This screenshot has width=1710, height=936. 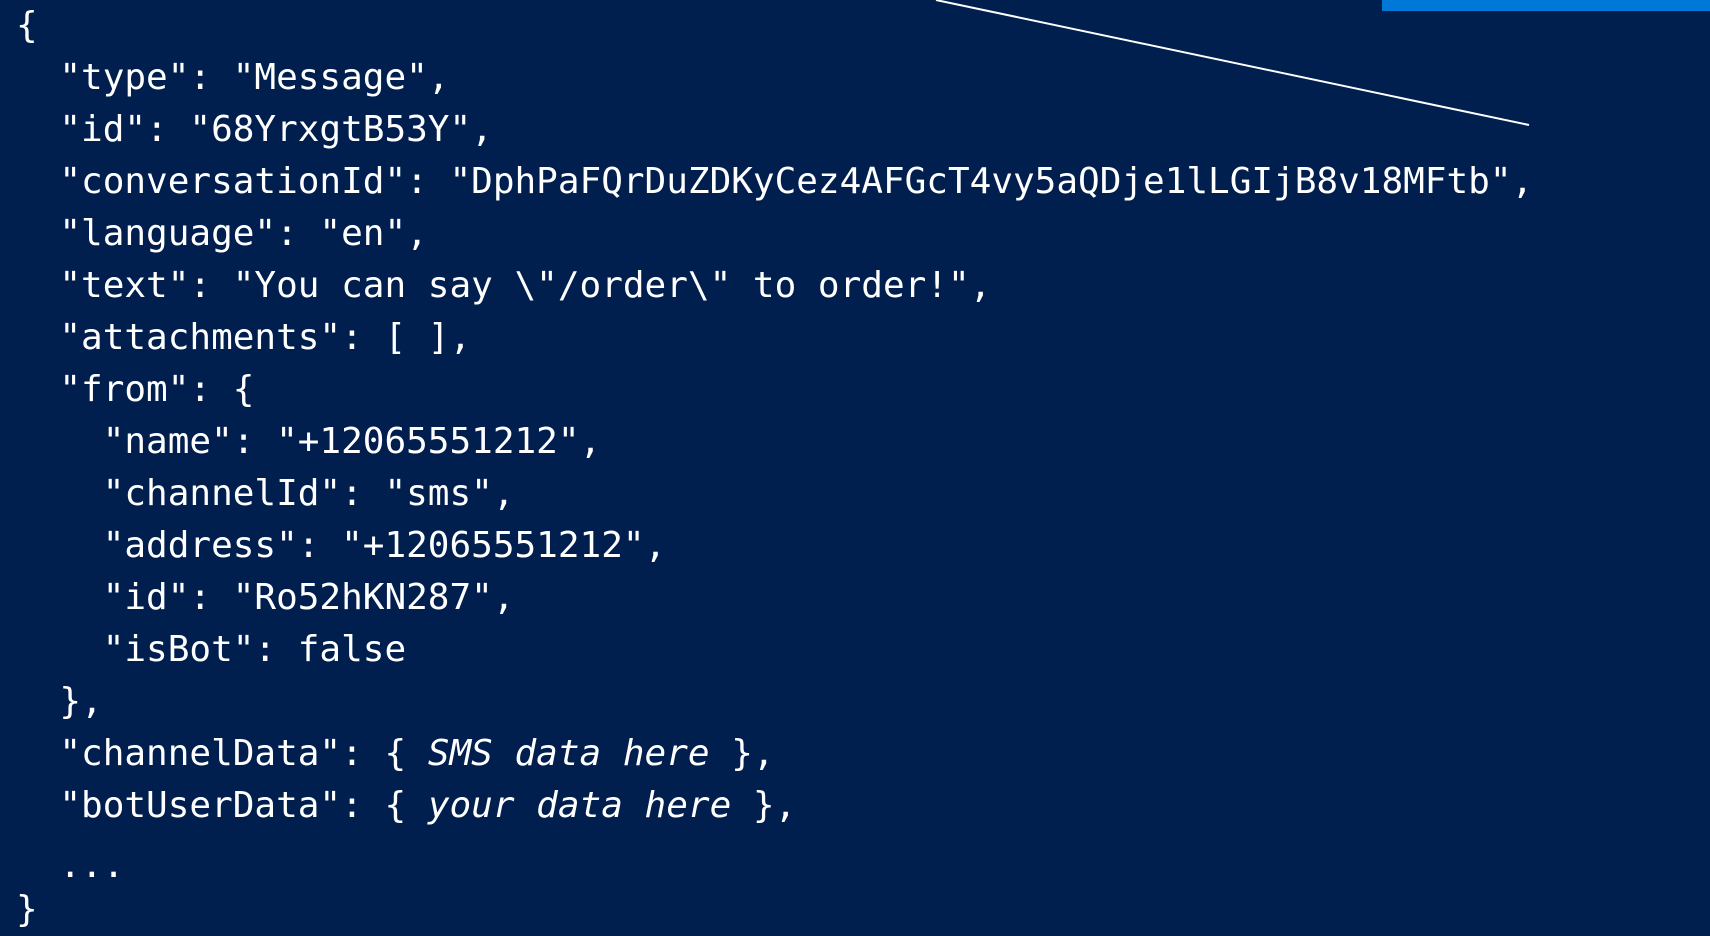 I want to click on attachments-line: "attachments": [ ],, so click(x=244, y=337).